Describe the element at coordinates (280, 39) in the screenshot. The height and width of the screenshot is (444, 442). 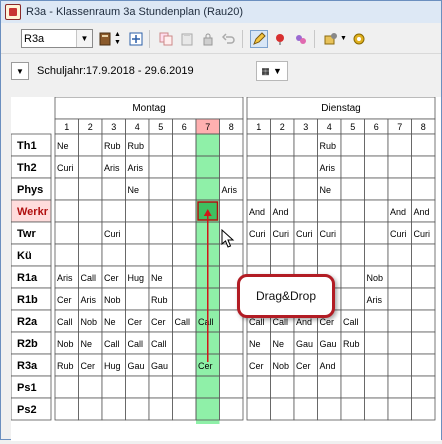
I see `pin-icon` at that location.